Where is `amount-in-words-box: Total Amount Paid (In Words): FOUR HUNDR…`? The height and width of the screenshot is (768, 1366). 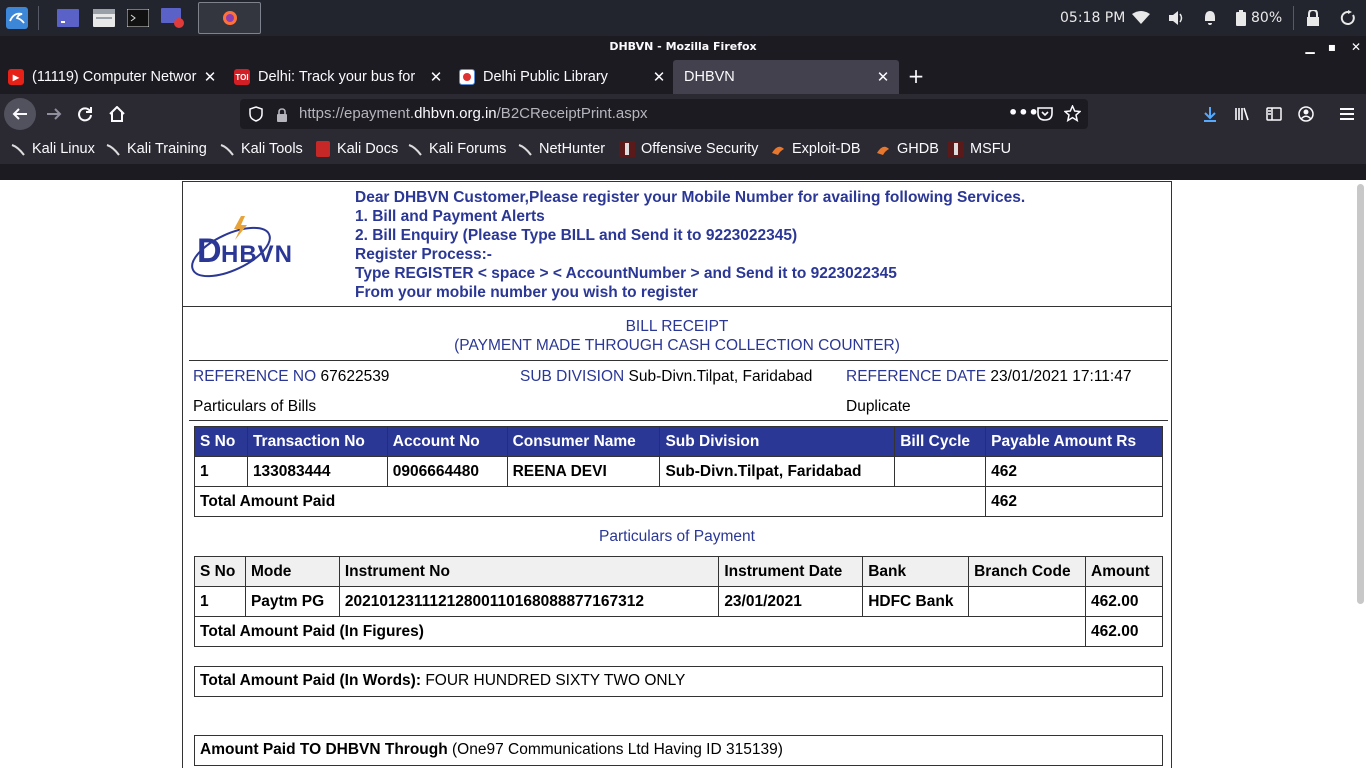 amount-in-words-box: Total Amount Paid (In Words): FOUR HUNDR… is located at coordinates (678, 681).